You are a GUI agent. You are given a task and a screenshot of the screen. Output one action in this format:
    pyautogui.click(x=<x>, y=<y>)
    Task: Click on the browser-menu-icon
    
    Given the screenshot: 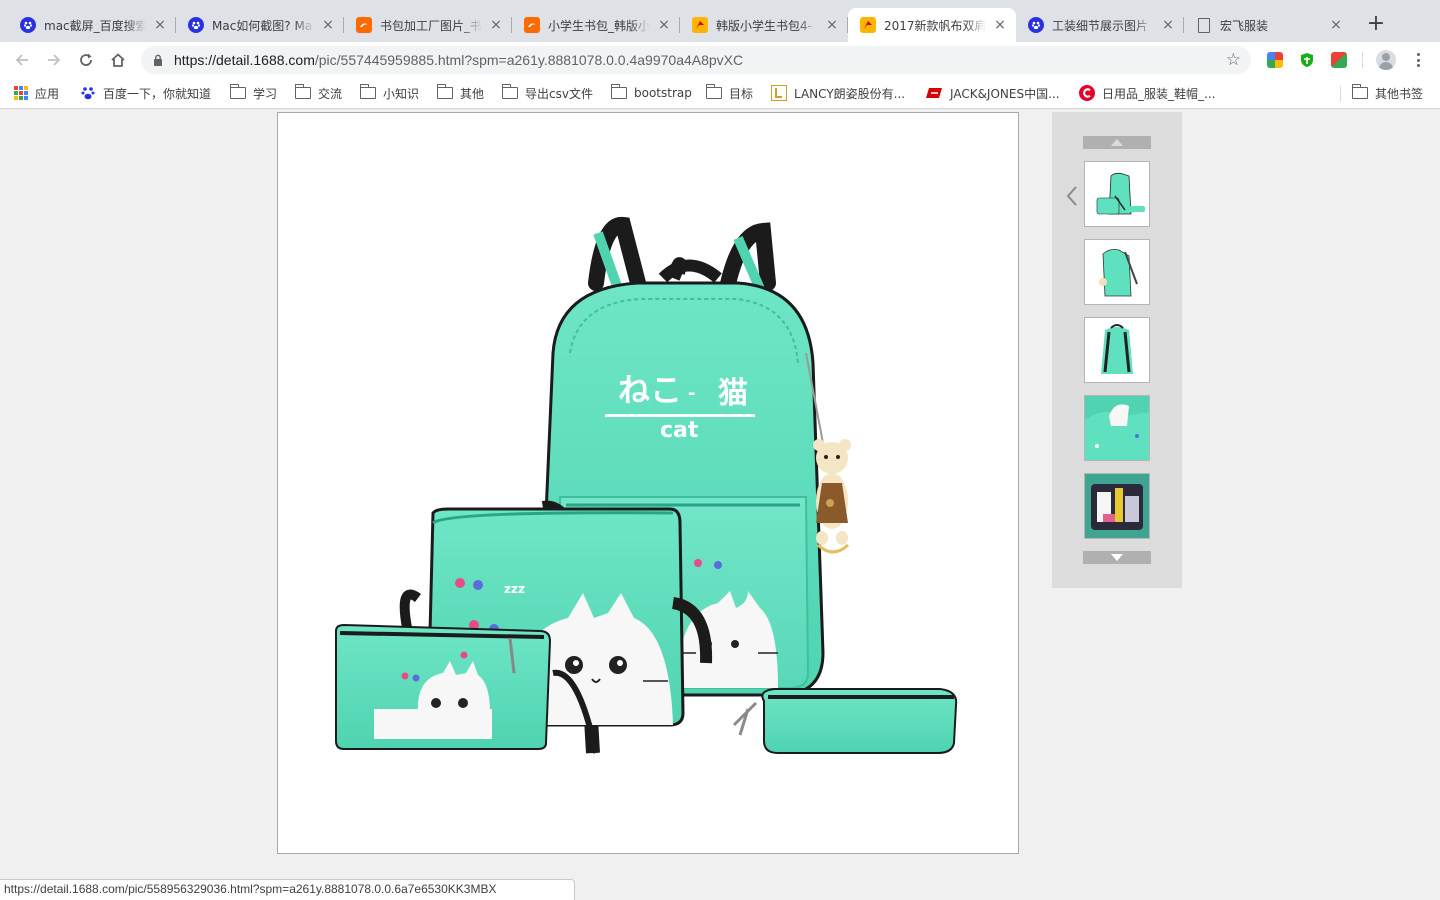 What is the action you would take?
    pyautogui.click(x=1418, y=60)
    